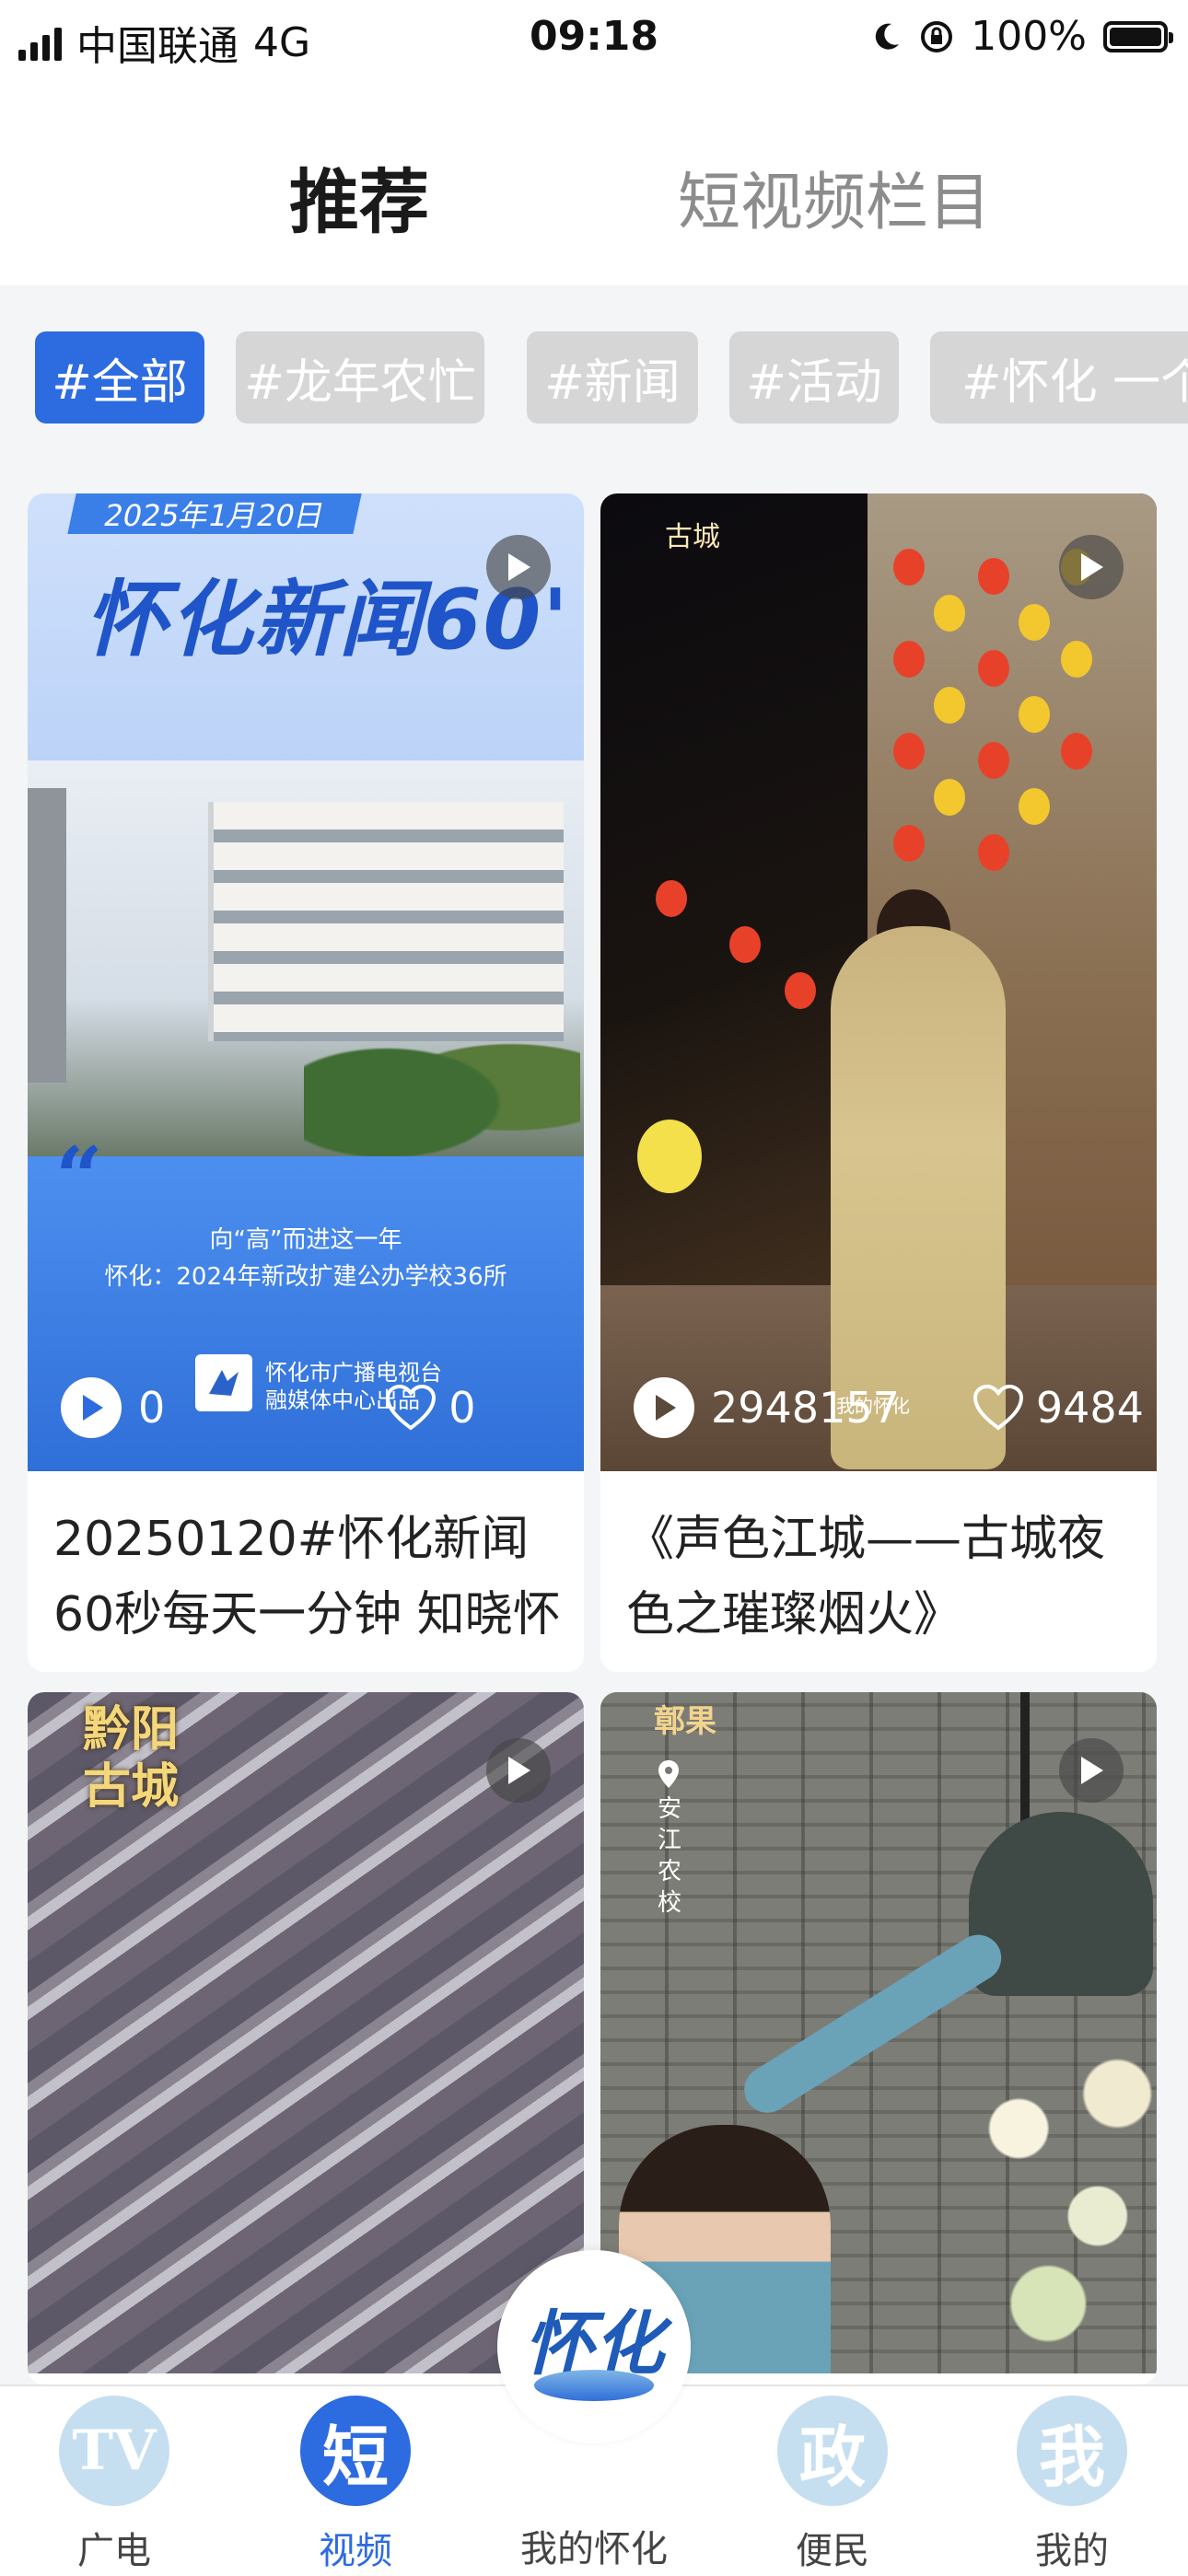 This screenshot has height=2576, width=1188. I want to click on thumbnail-location: 安江农校, so click(669, 1856).